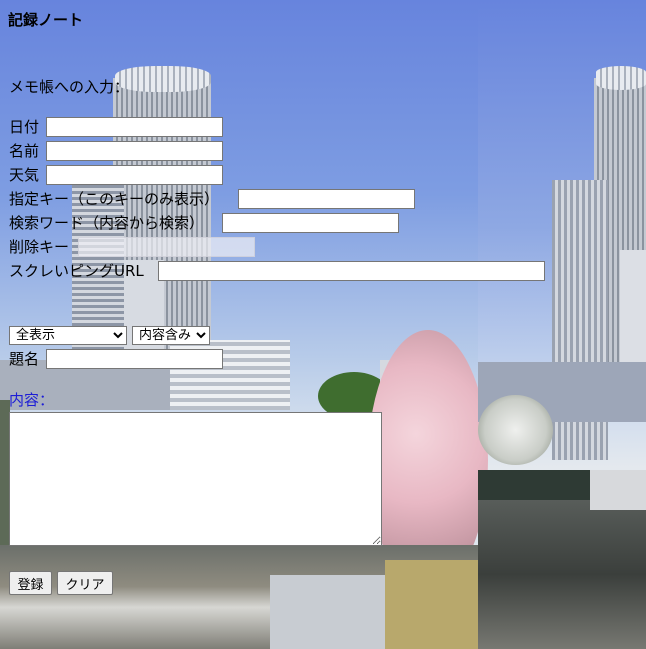  What do you see at coordinates (46, 20) in the screenshot?
I see `page-title: 記録ノート` at bounding box center [46, 20].